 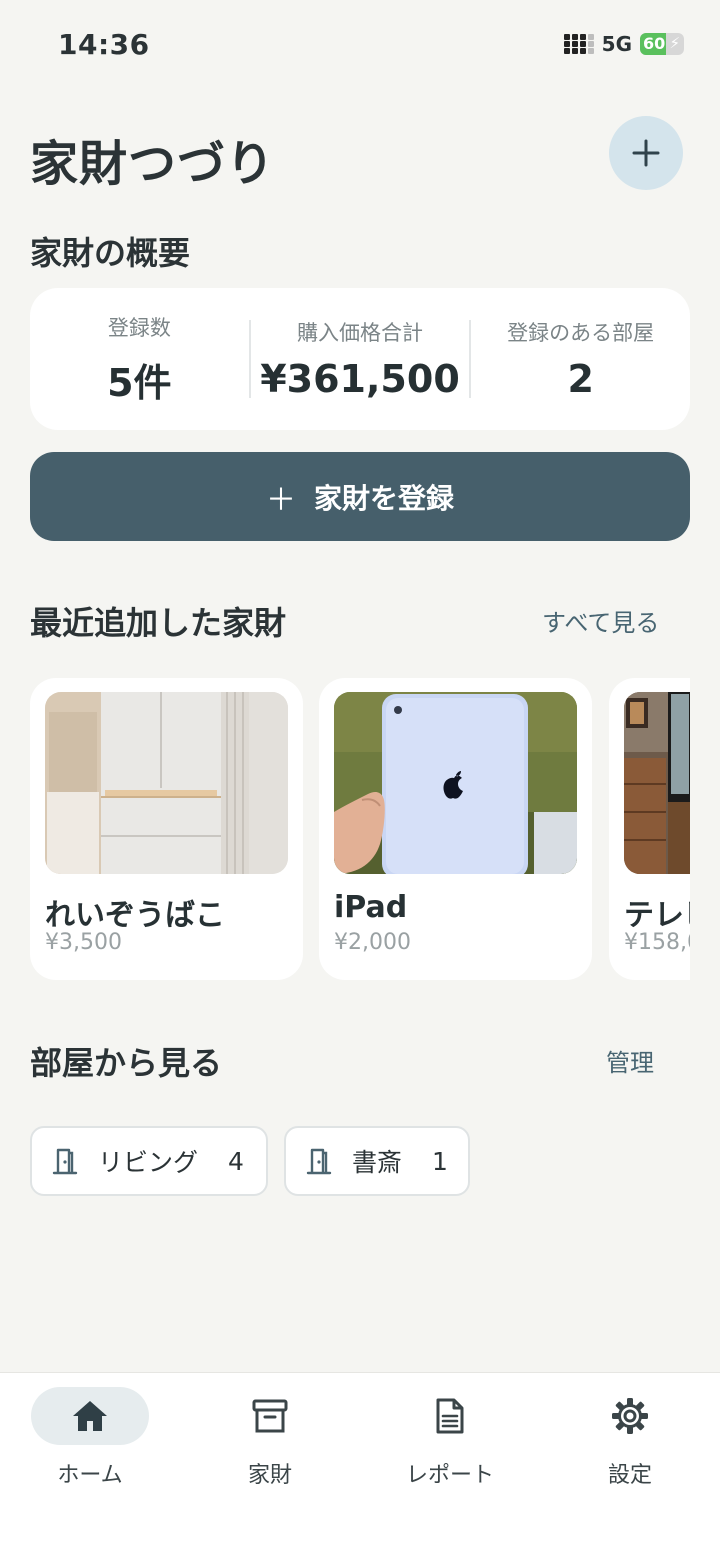 I want to click on status-indicators: 5G 60 ⚡, so click(x=623, y=44).